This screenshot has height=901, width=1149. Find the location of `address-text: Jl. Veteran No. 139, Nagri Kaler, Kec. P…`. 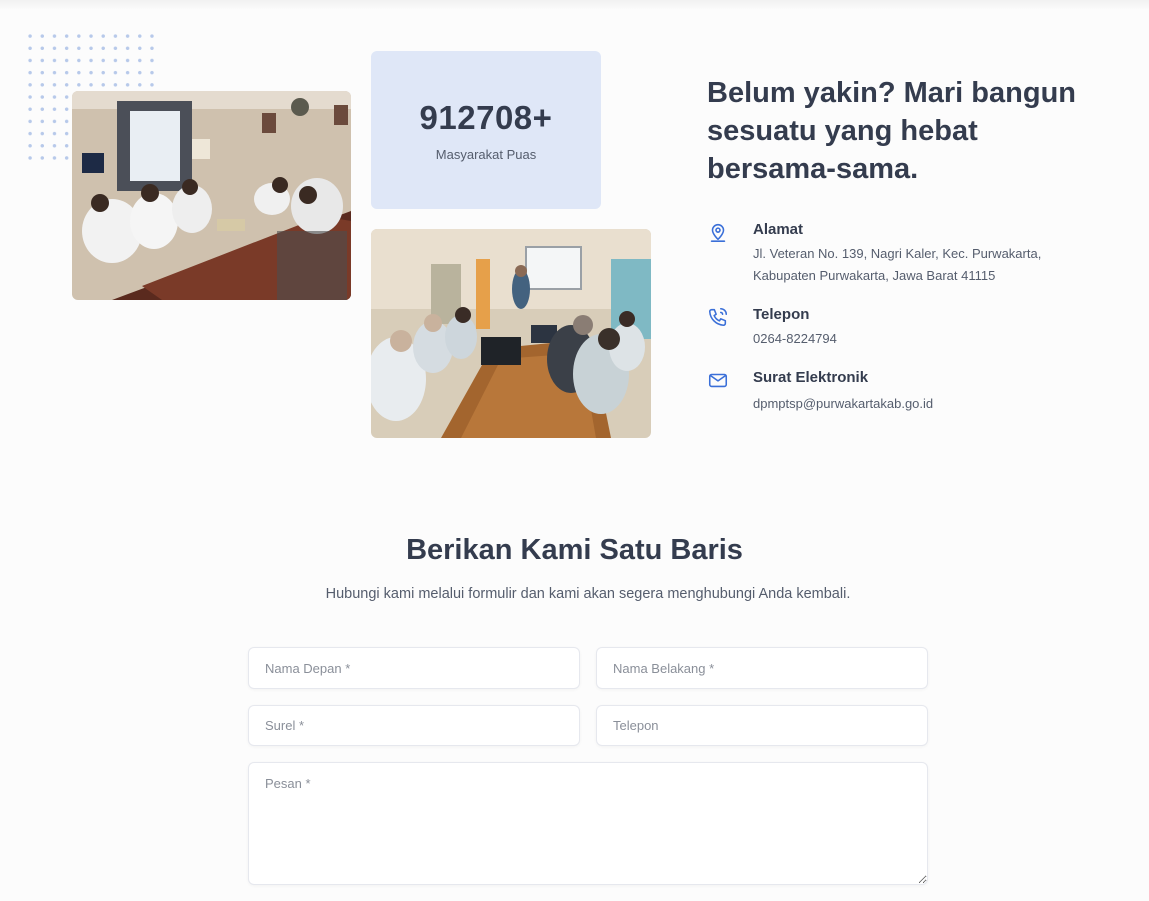

address-text: Jl. Veteran No. 139, Nagri Kaler, Kec. P… is located at coordinates (897, 264).